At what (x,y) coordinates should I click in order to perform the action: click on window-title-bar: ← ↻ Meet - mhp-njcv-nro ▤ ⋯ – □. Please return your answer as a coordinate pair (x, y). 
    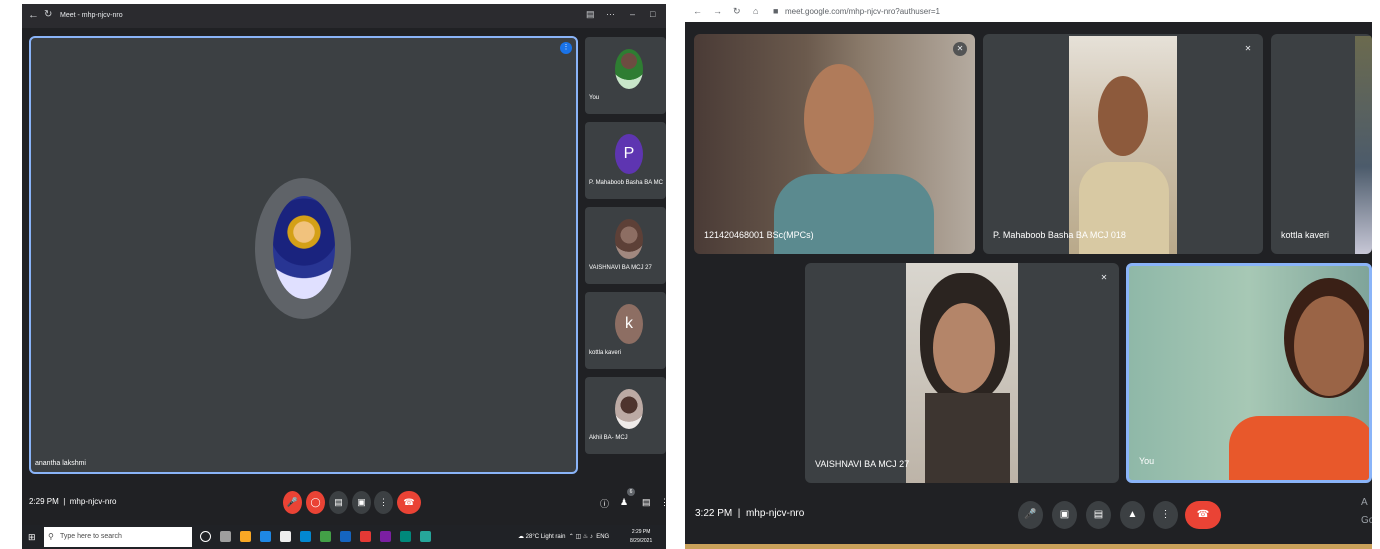
    Looking at the image, I should click on (344, 16).